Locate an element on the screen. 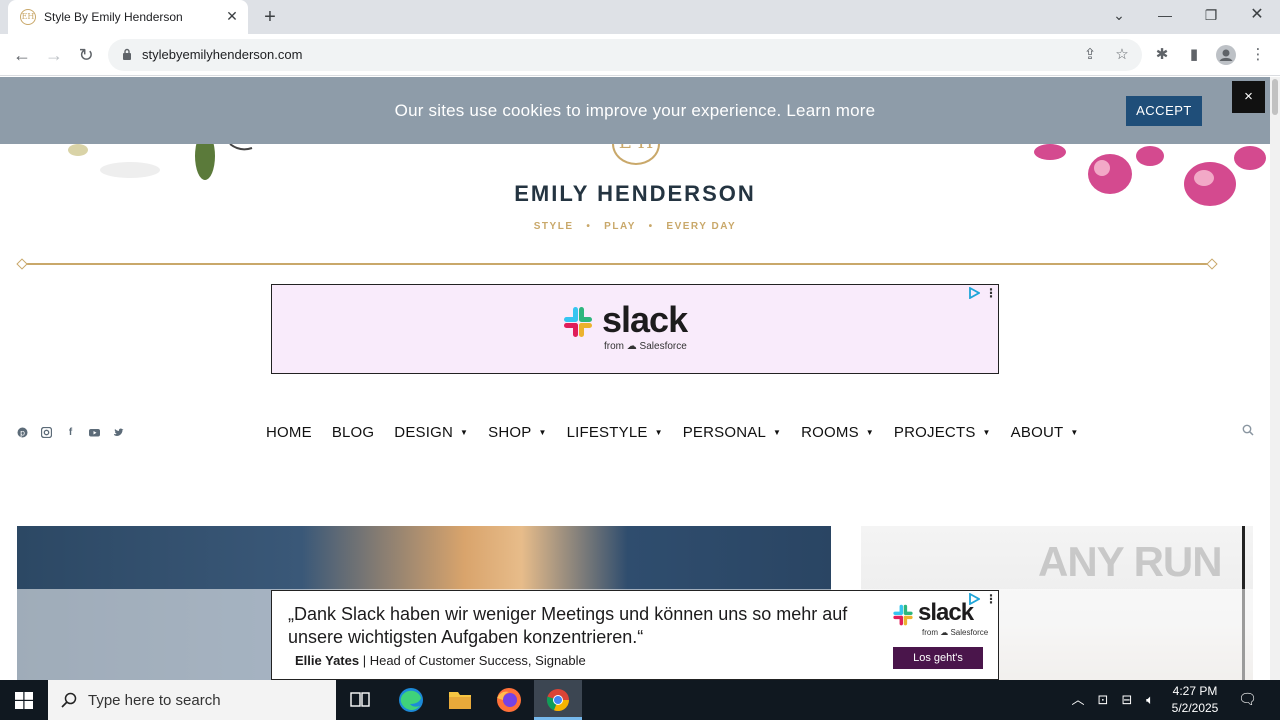 Image resolution: width=1280 pixels, height=720 pixels. lock-icon is located at coordinates (127, 54).